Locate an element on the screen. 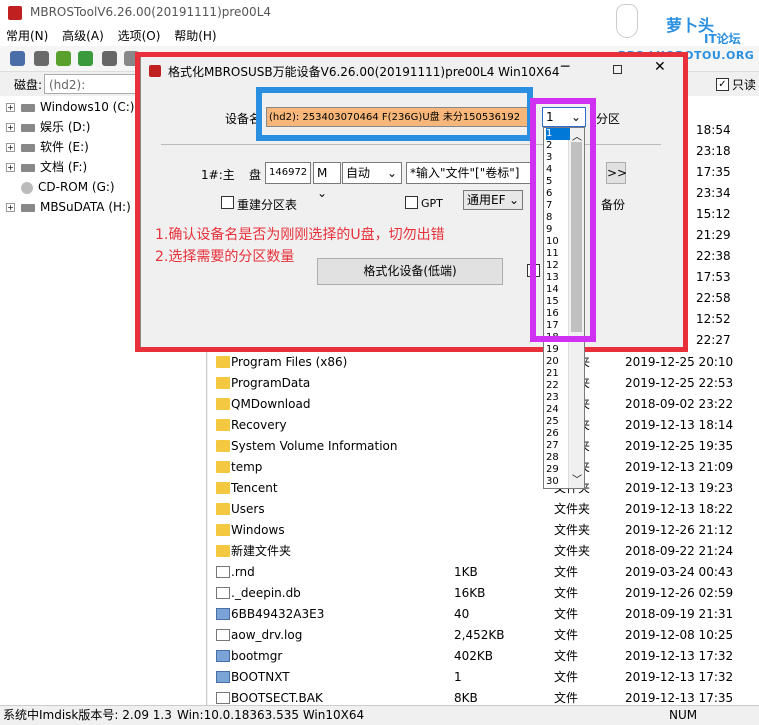 This screenshot has width=759, height=725. file-date: 2019-03-24 00:43 is located at coordinates (679, 572).